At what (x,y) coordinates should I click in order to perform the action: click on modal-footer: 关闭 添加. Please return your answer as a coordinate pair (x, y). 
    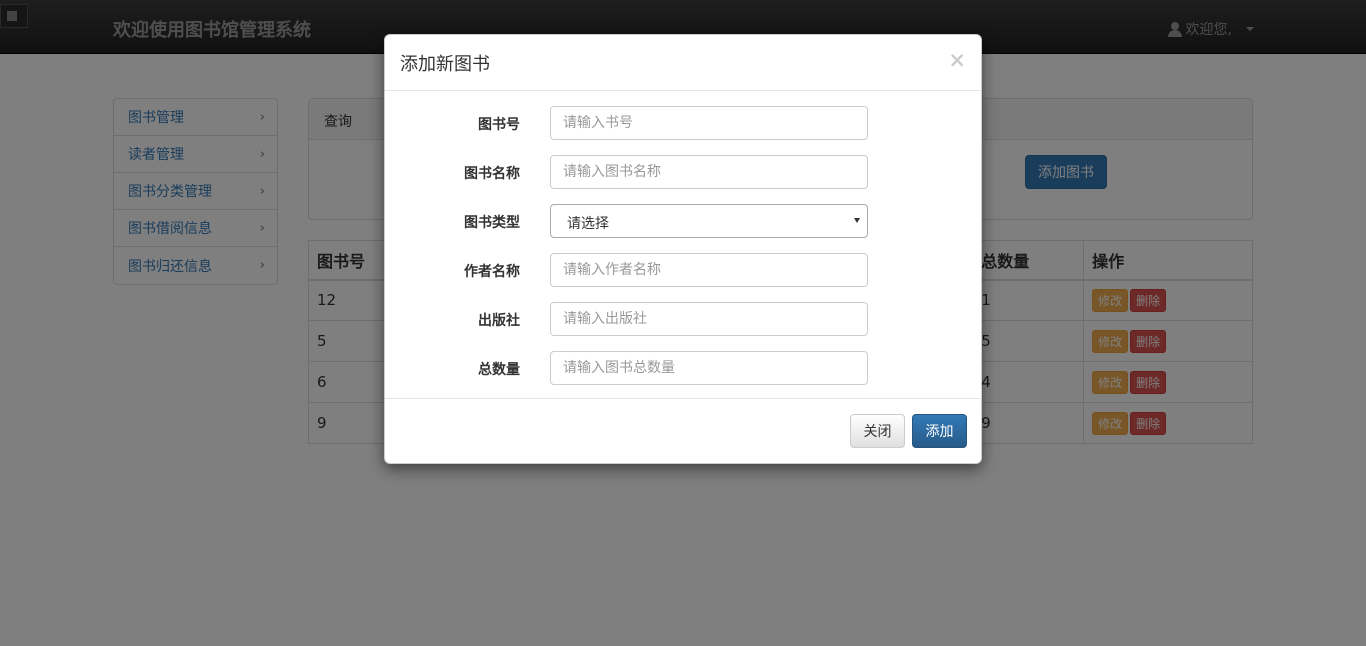
    Looking at the image, I should click on (683, 430).